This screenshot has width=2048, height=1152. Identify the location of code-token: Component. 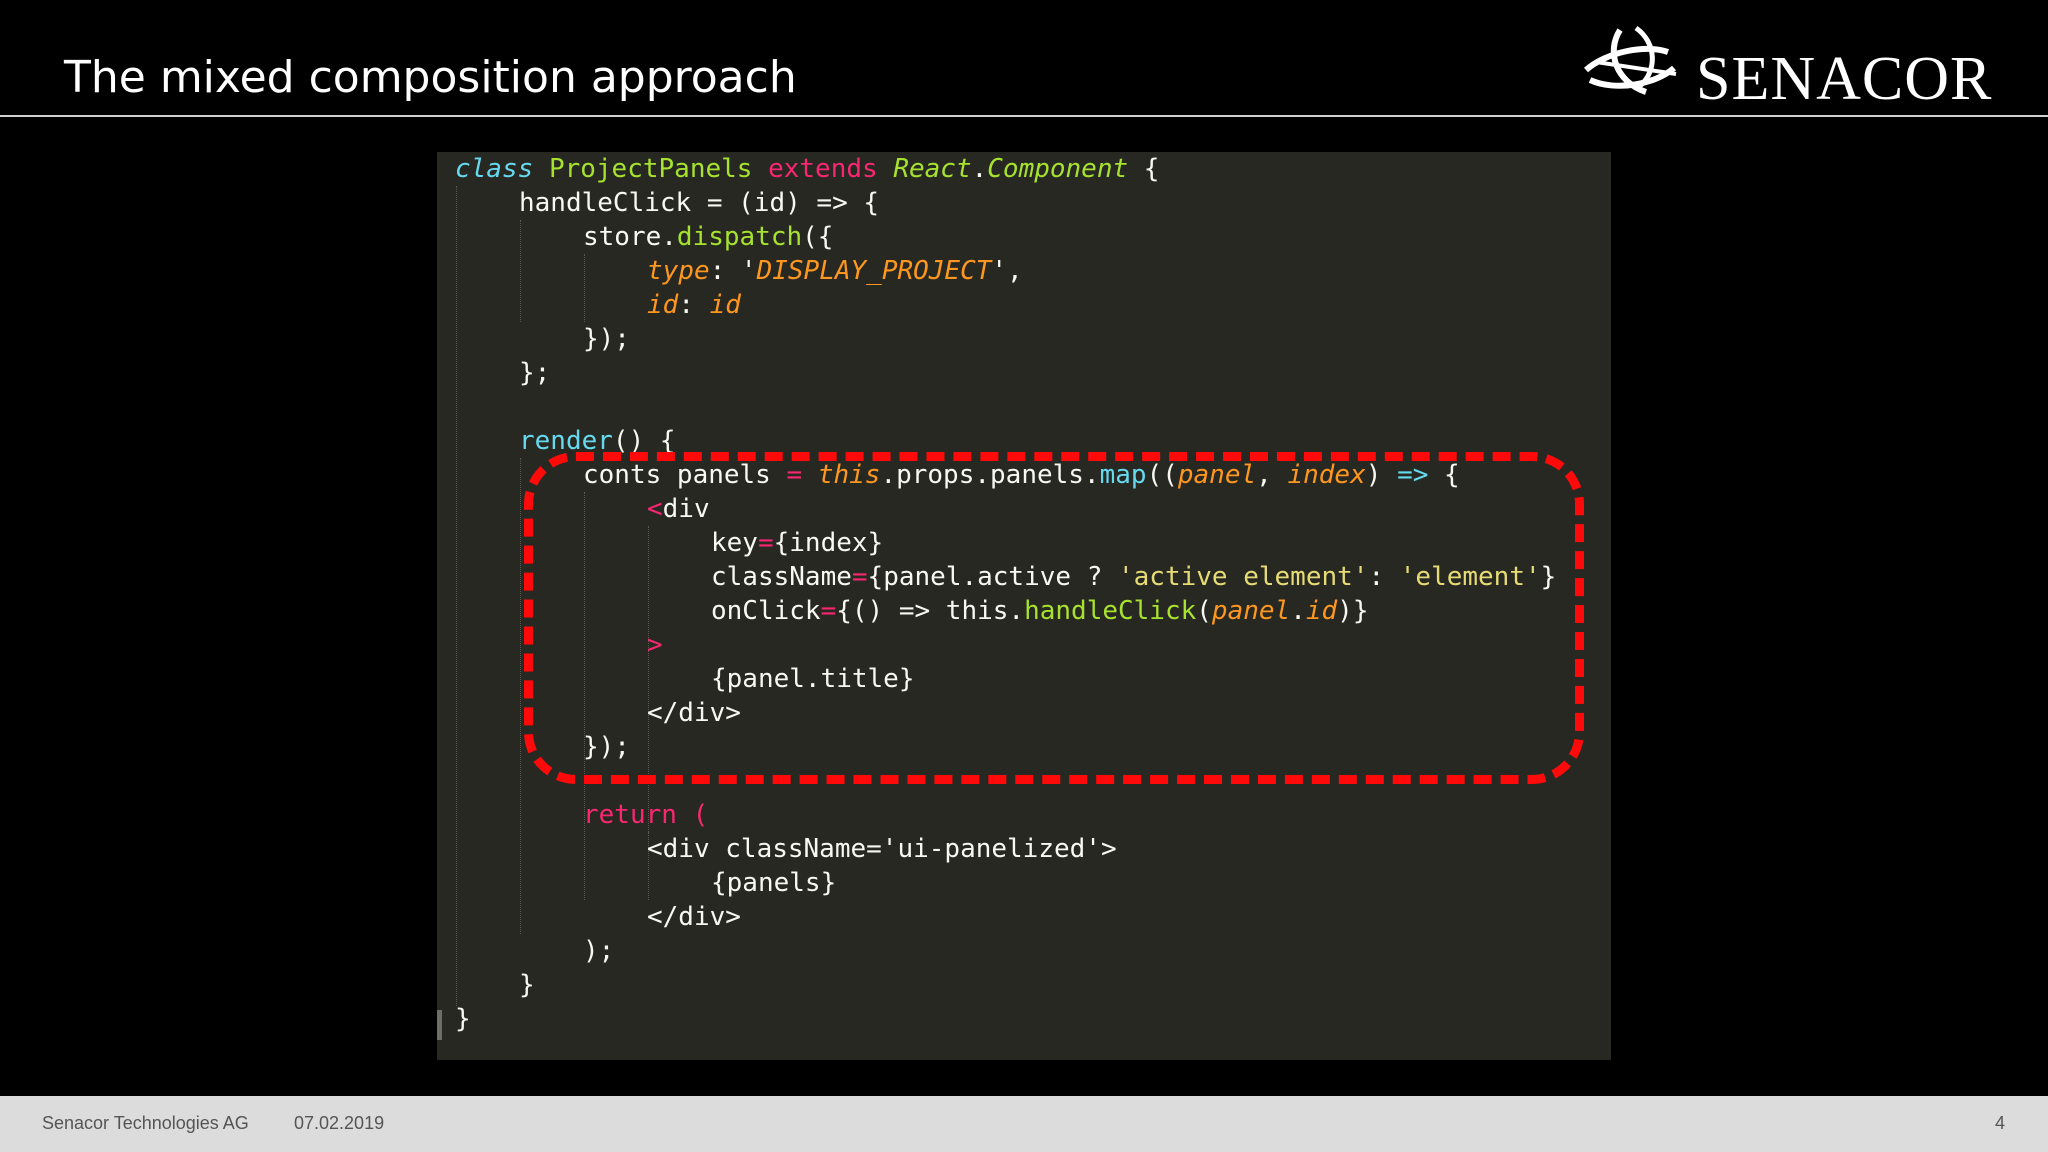
(1058, 169).